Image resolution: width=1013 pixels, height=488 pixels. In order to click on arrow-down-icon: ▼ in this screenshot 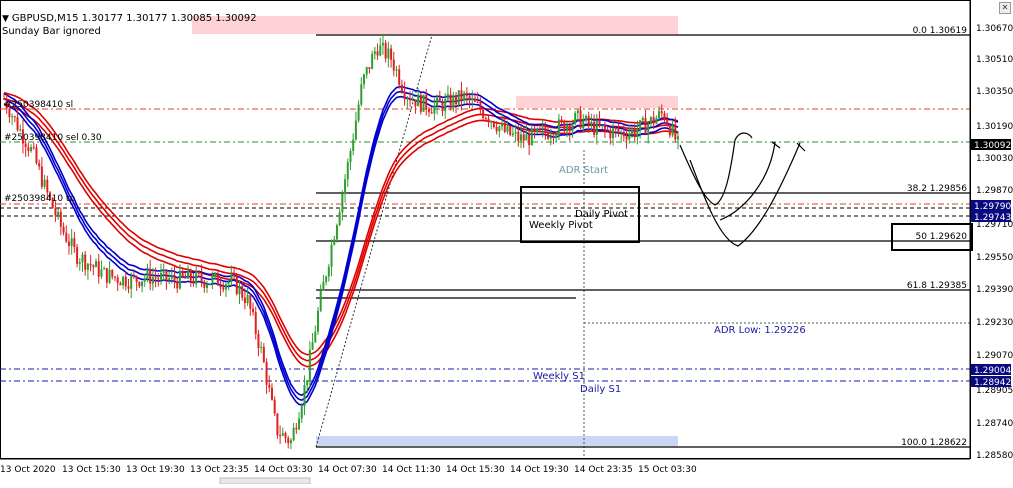, I will do `click(5, 19)`.